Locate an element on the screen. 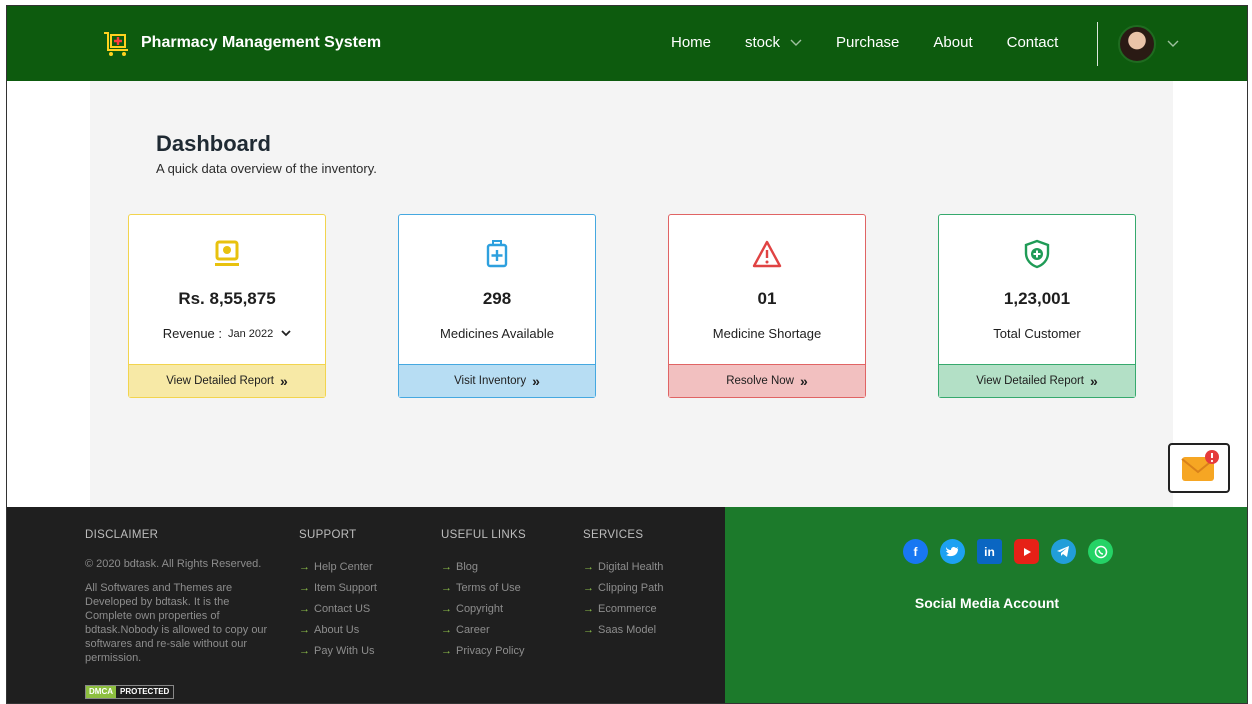 The height and width of the screenshot is (704, 1252). service-link-label: Saas Model is located at coordinates (627, 630).